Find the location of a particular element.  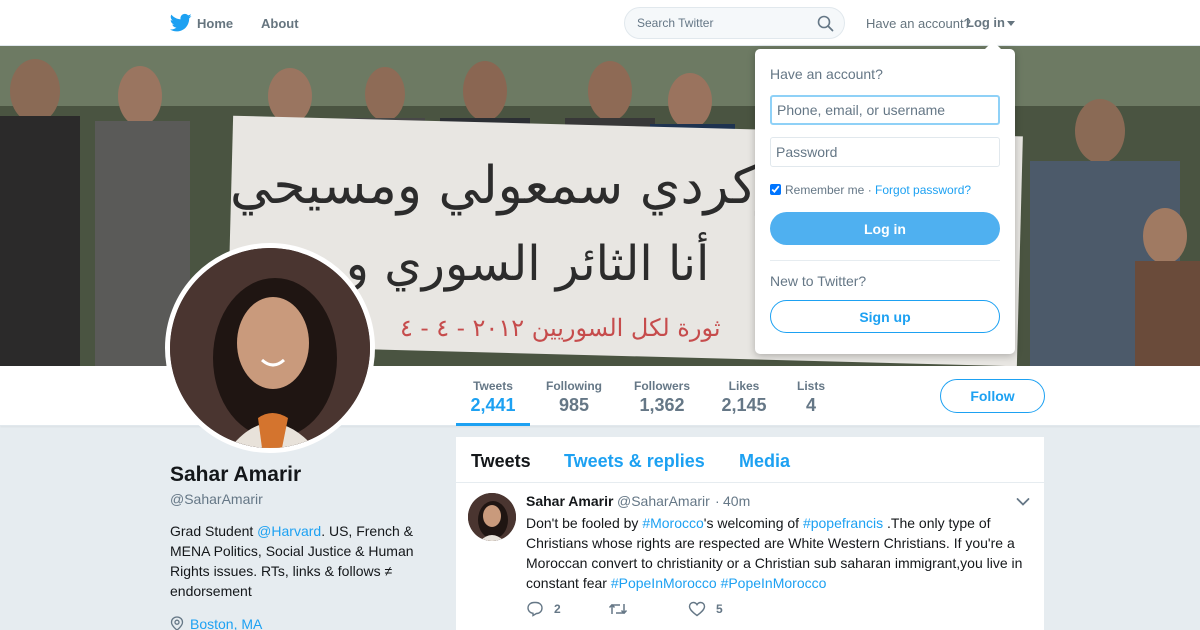

retweet-action is located at coordinates (623, 609).